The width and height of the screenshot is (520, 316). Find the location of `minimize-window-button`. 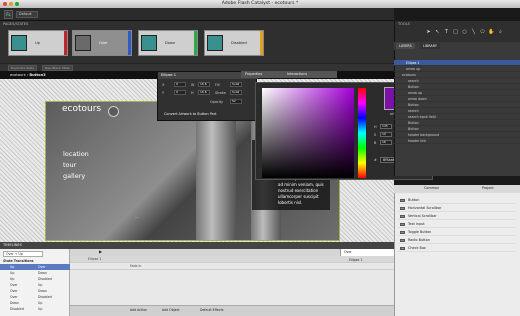

minimize-window-button is located at coordinates (11, 4).